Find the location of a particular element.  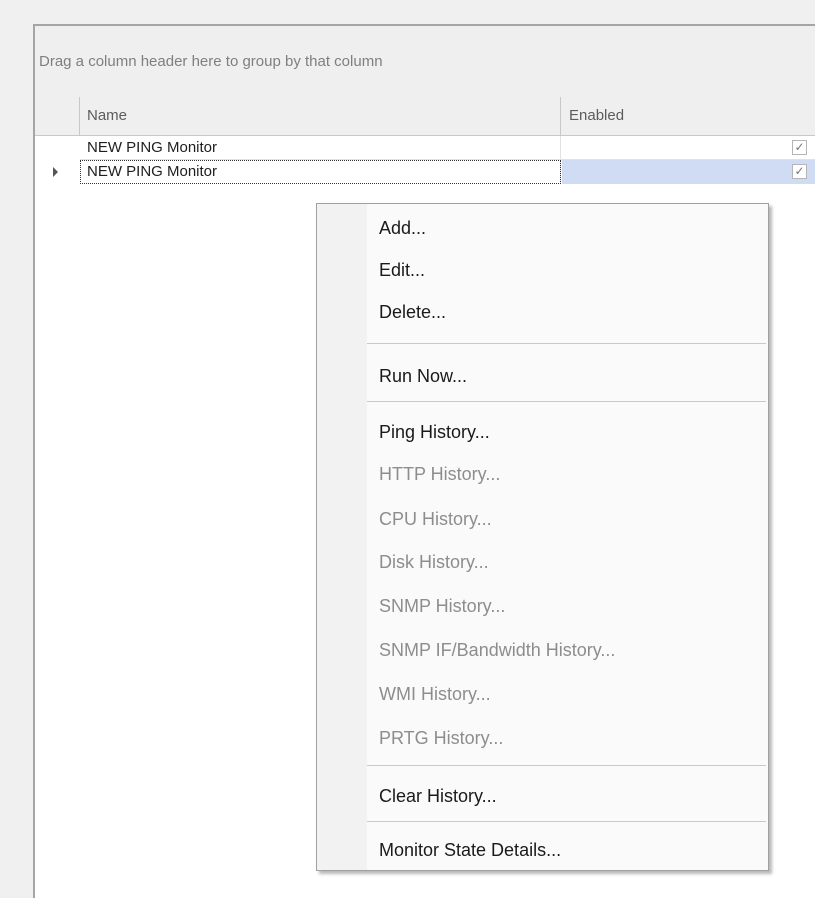

row-indicator-header is located at coordinates (57, 116).